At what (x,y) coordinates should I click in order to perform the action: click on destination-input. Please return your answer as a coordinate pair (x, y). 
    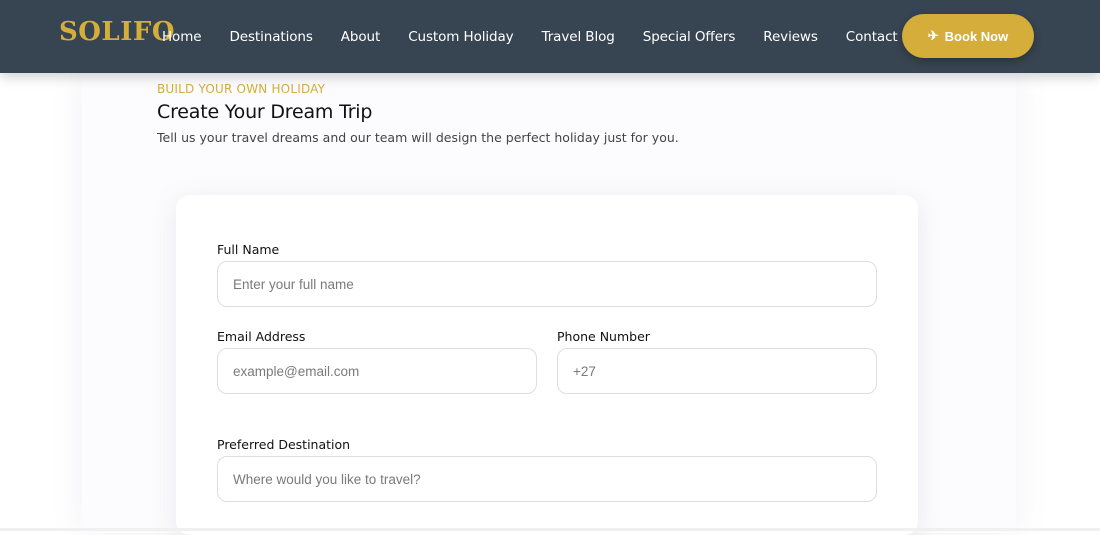
    Looking at the image, I should click on (547, 479).